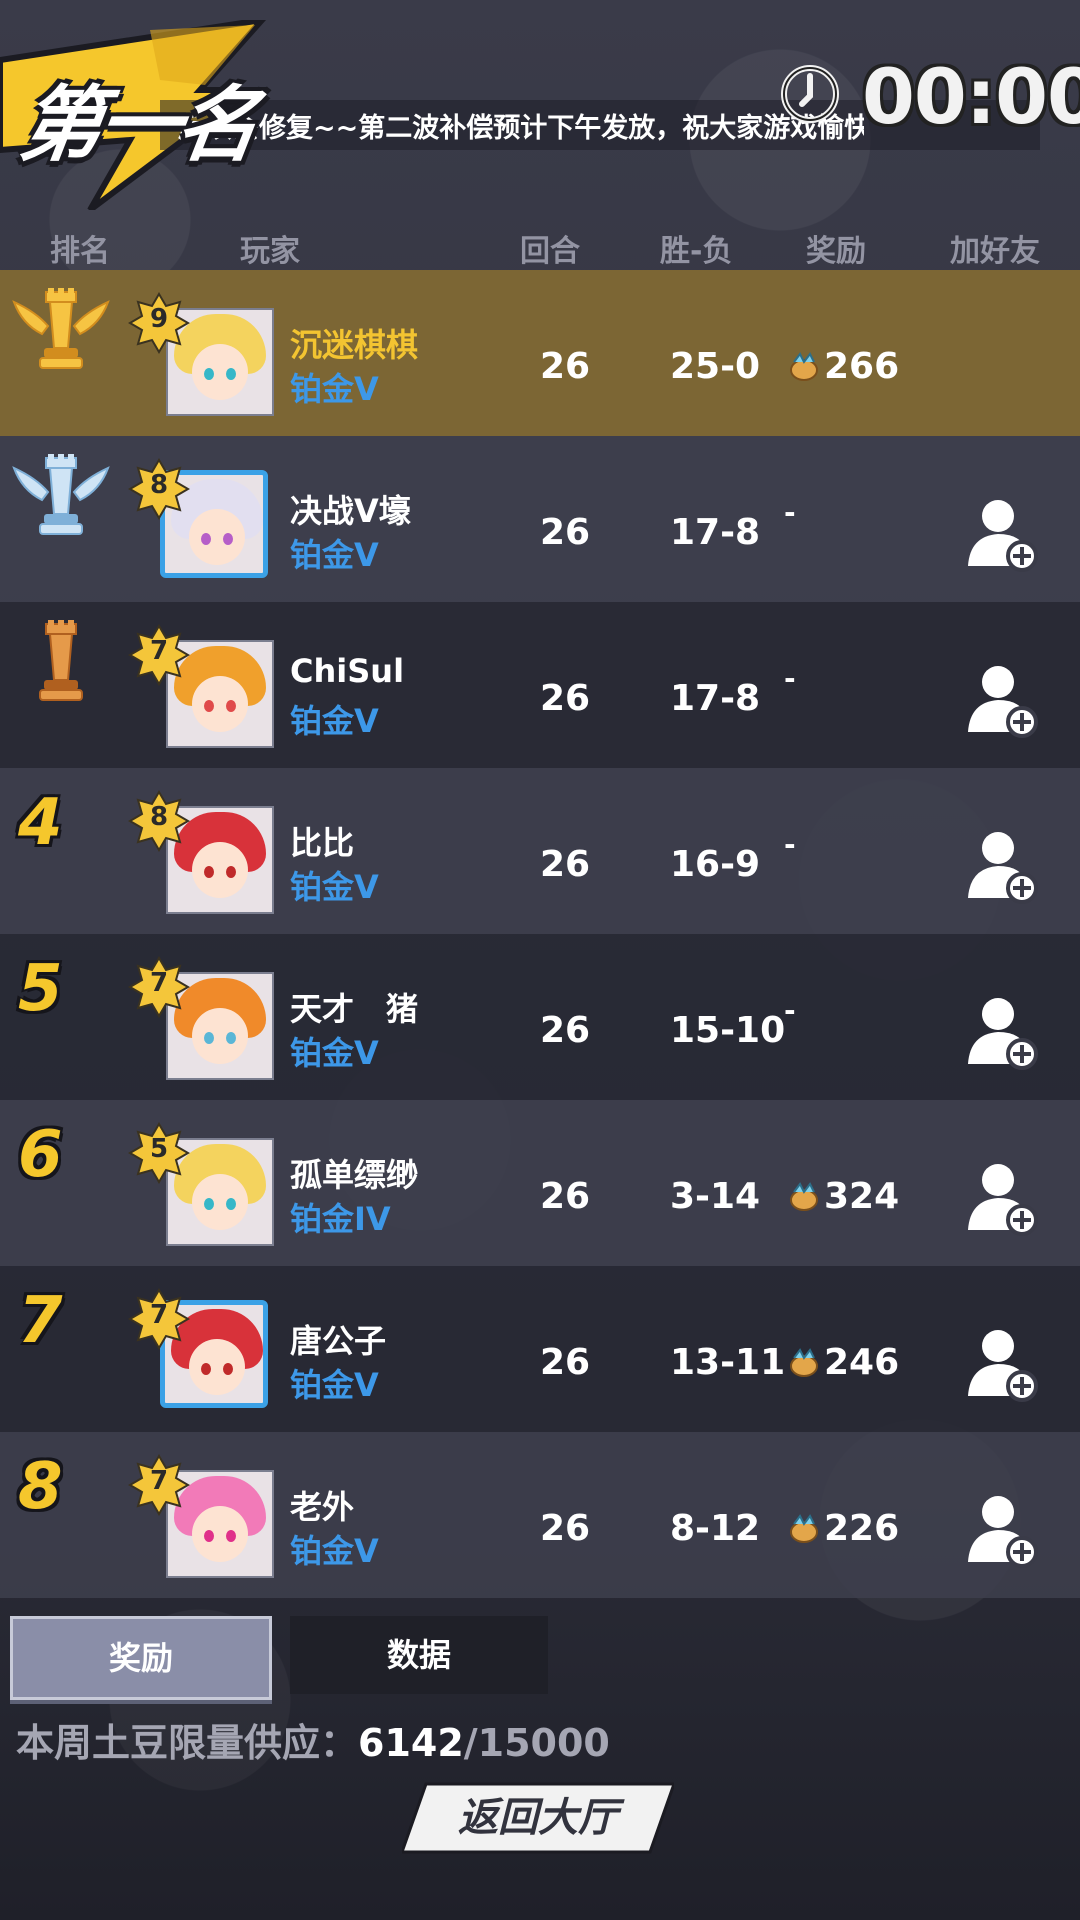 This screenshot has height=1920, width=1080. Describe the element at coordinates (550, 251) in the screenshot. I see `column-header-rounds: 回合` at that location.